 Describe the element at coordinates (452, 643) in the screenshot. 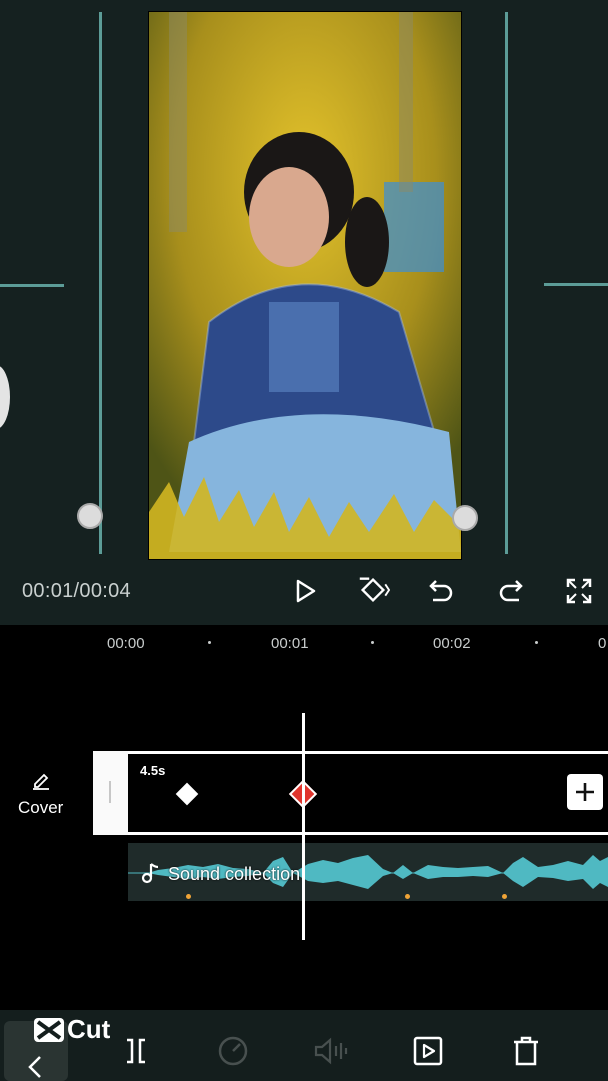

I see `time-ruler-label: 00:02` at that location.